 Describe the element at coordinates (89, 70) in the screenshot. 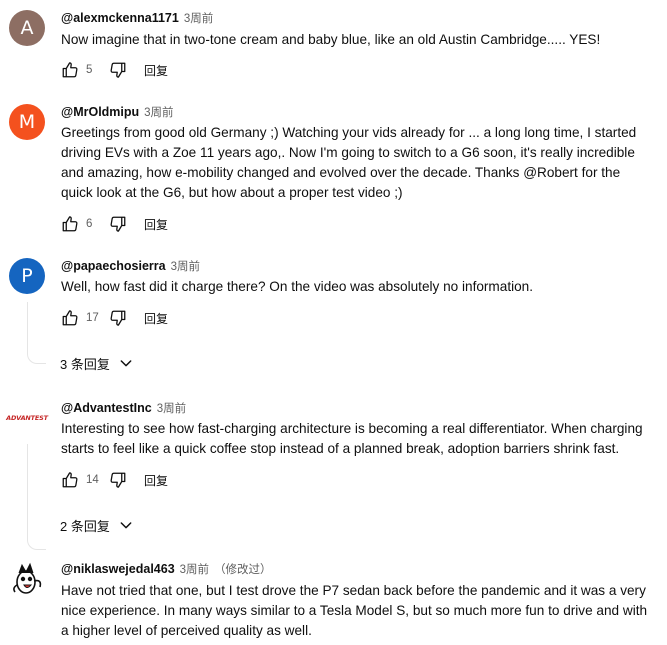

I see `like-count: 5` at that location.